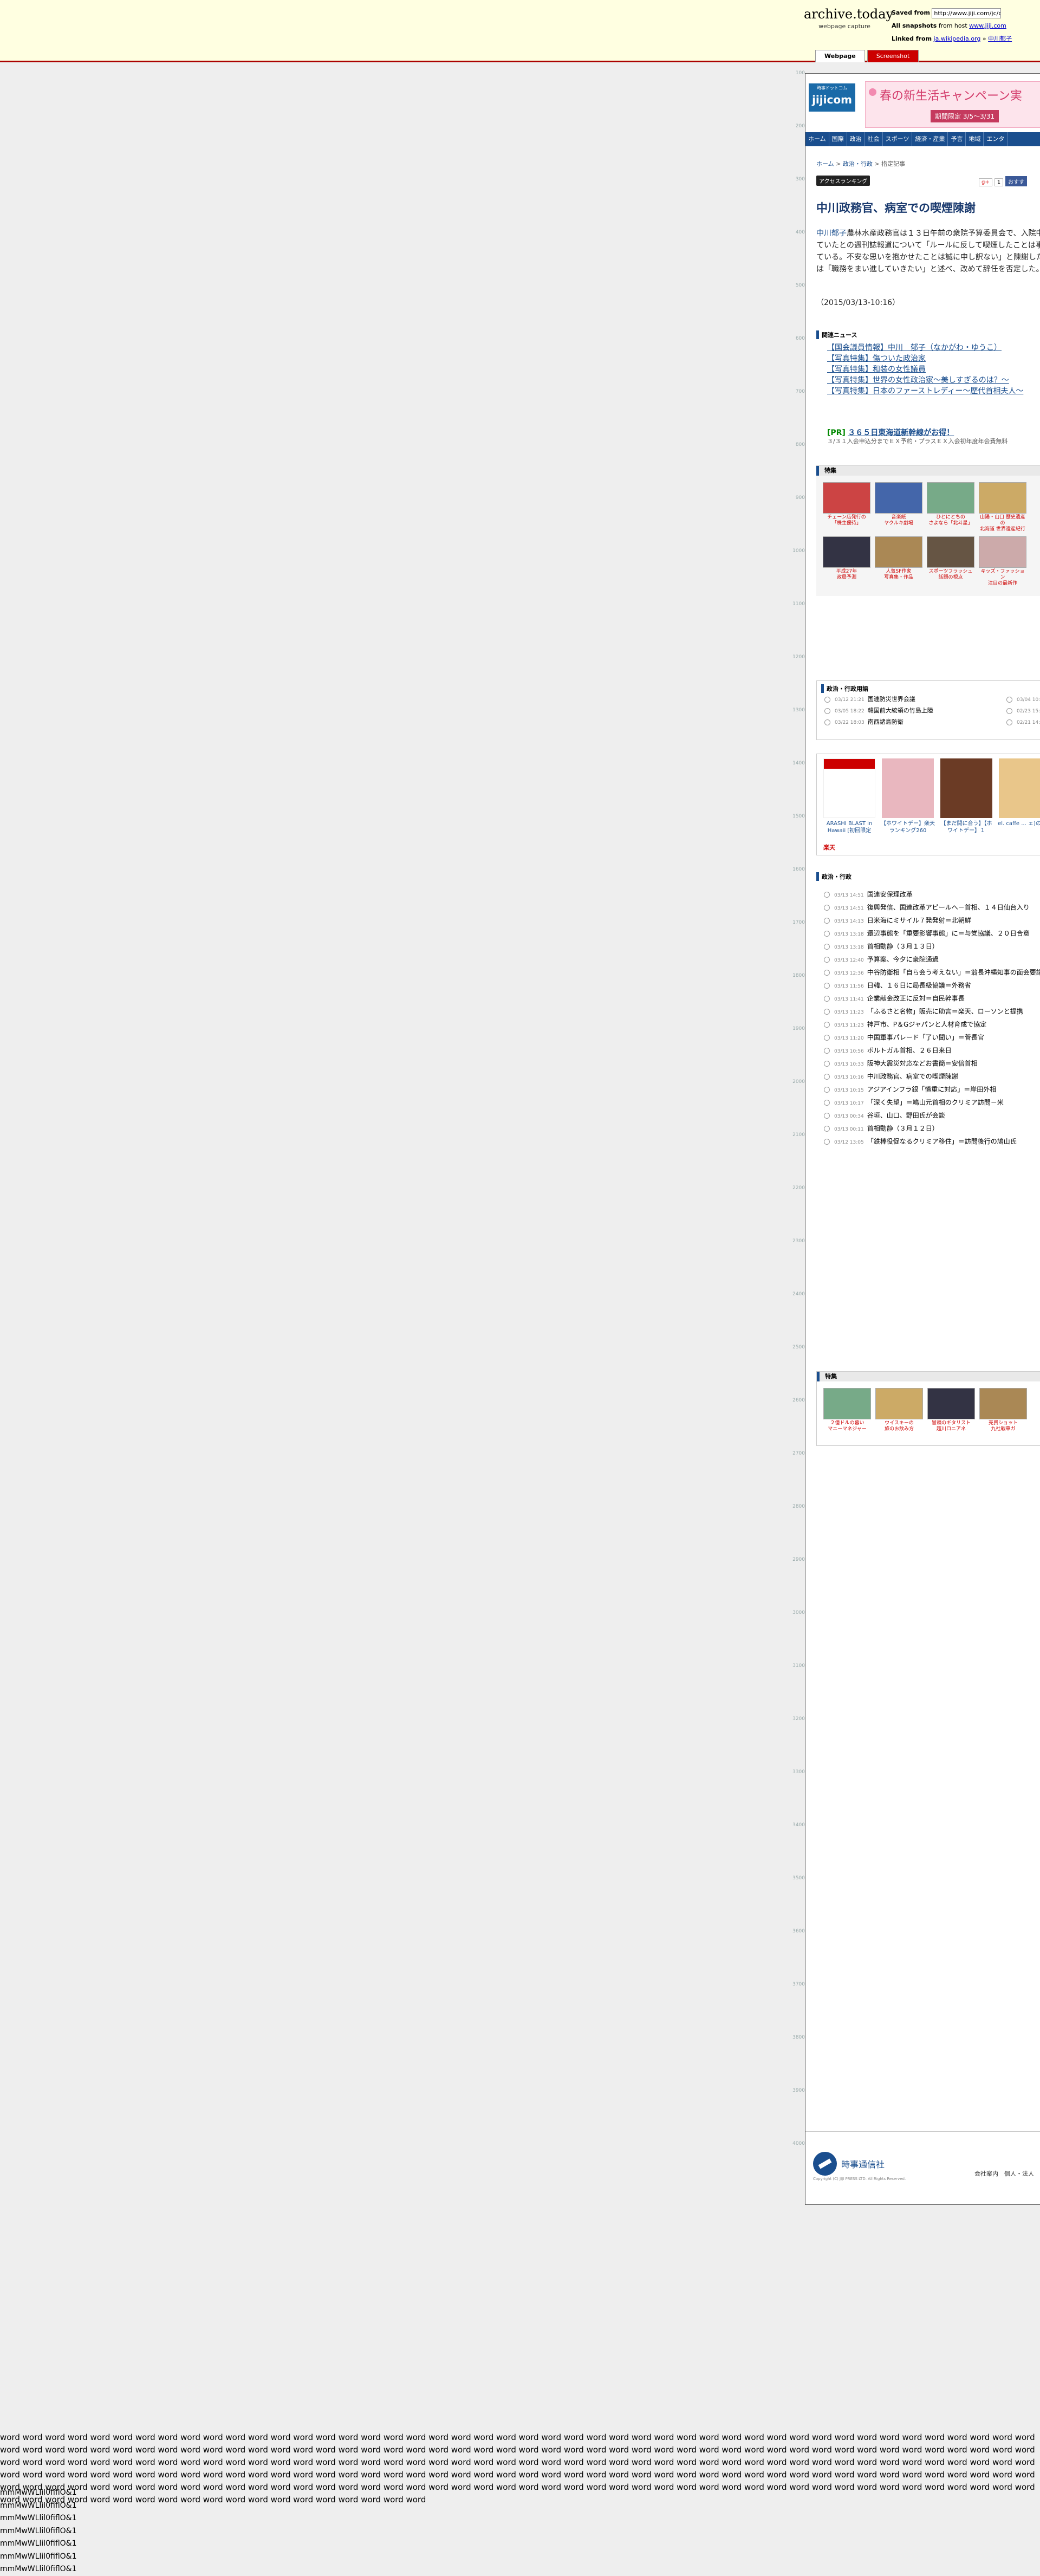 The width and height of the screenshot is (1040, 2576). I want to click on news-title: 復興発信、国連改革アピールへ－首相、１４日仙台入り, so click(948, 908).